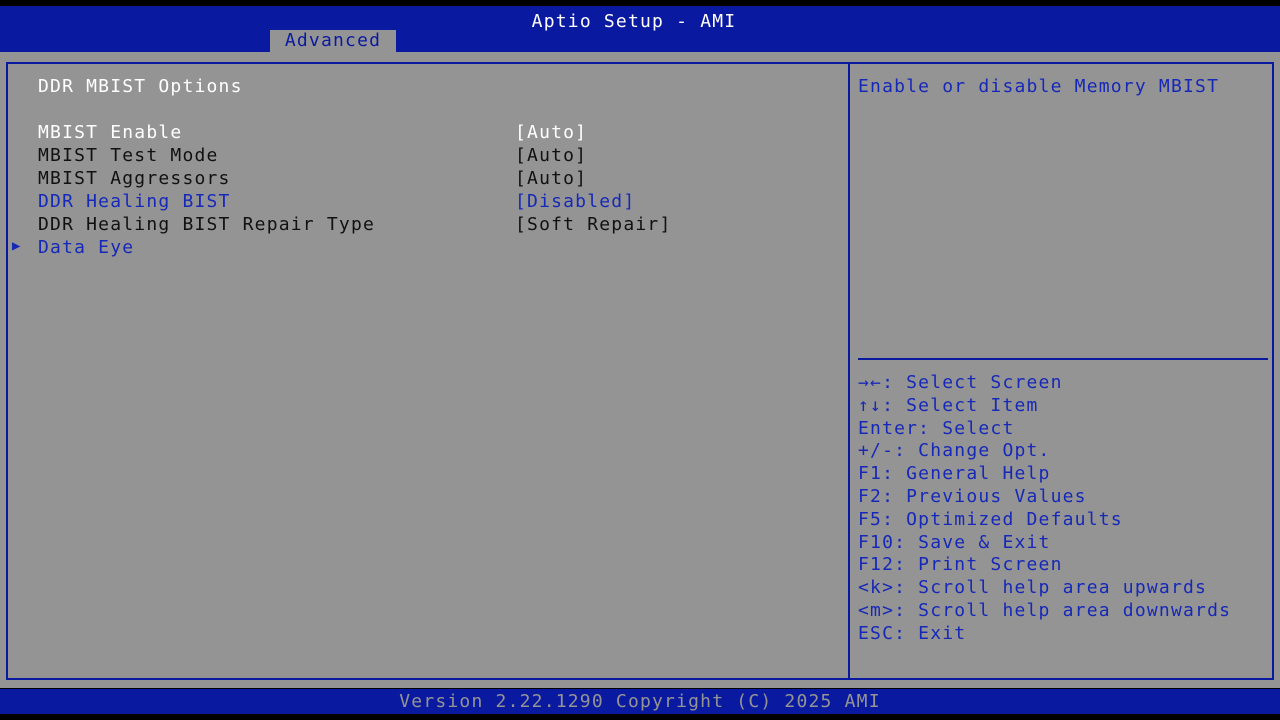 This screenshot has width=1280, height=720. What do you see at coordinates (634, 21) in the screenshot?
I see `window-title: Aptio Setup - AMI` at bounding box center [634, 21].